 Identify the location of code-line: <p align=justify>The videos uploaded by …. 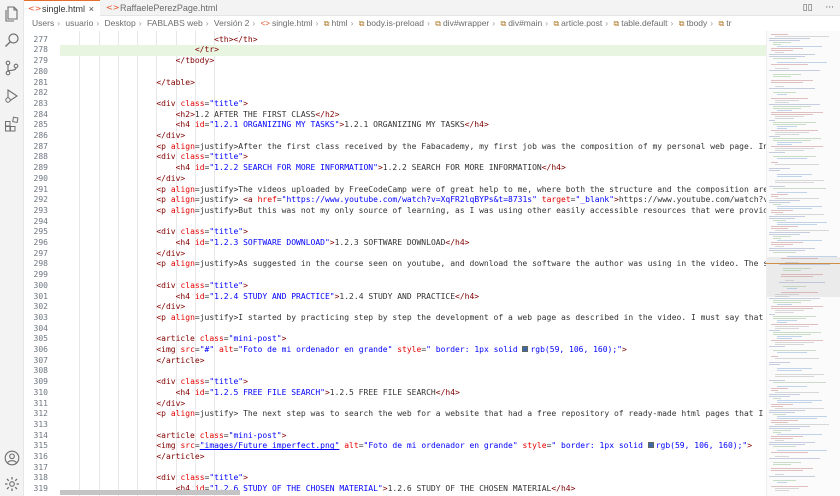
(413, 190).